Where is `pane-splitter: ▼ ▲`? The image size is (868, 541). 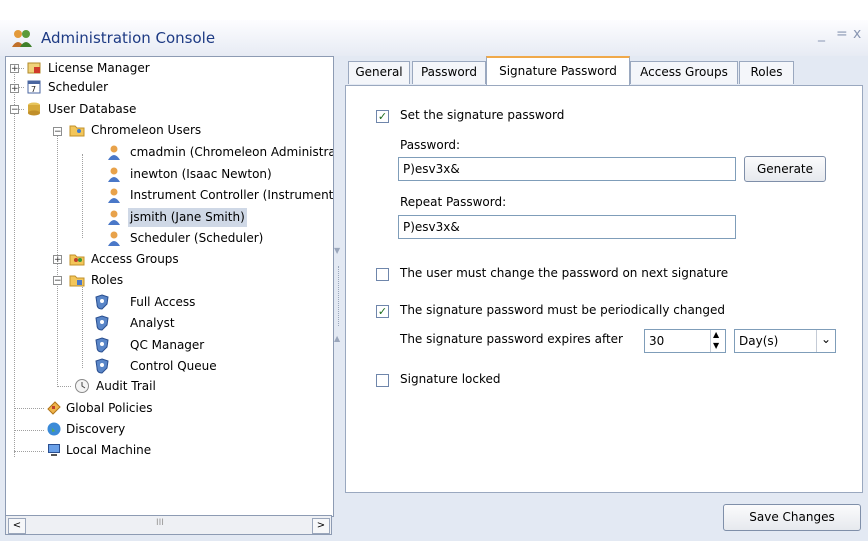
pane-splitter: ▼ ▲ is located at coordinates (338, 298).